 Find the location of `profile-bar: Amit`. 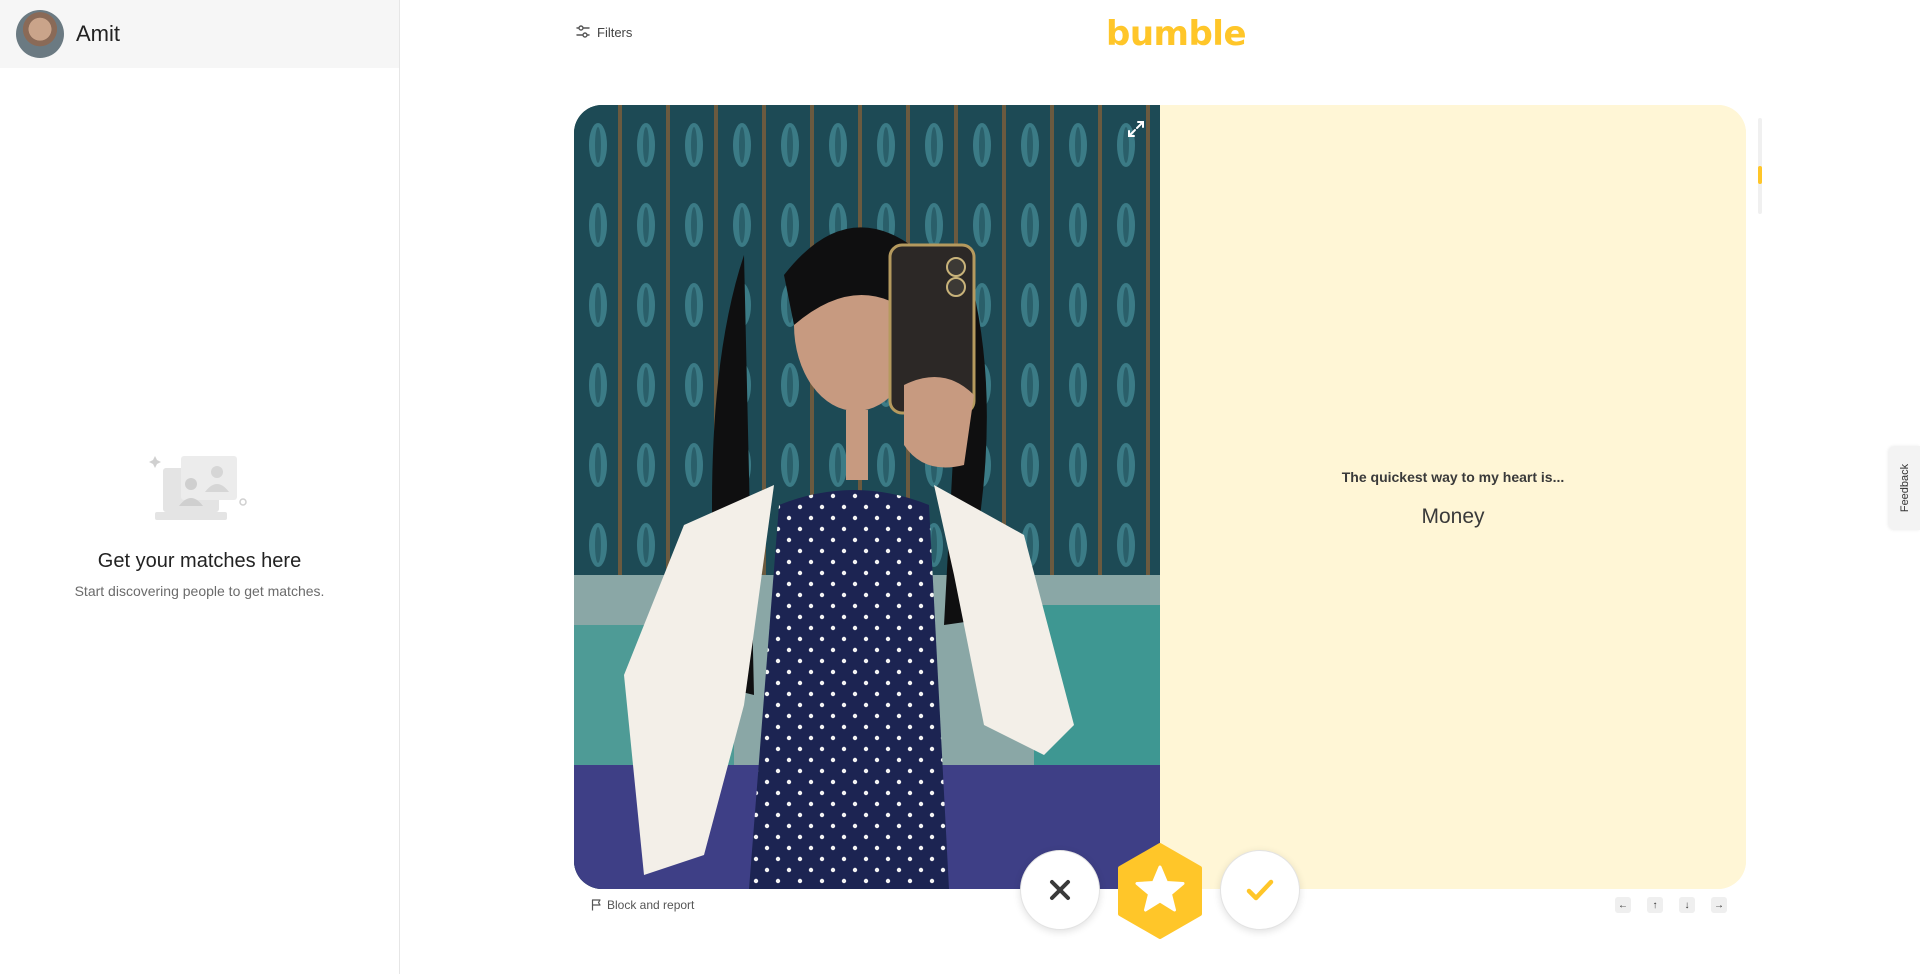

profile-bar: Amit is located at coordinates (199, 34).